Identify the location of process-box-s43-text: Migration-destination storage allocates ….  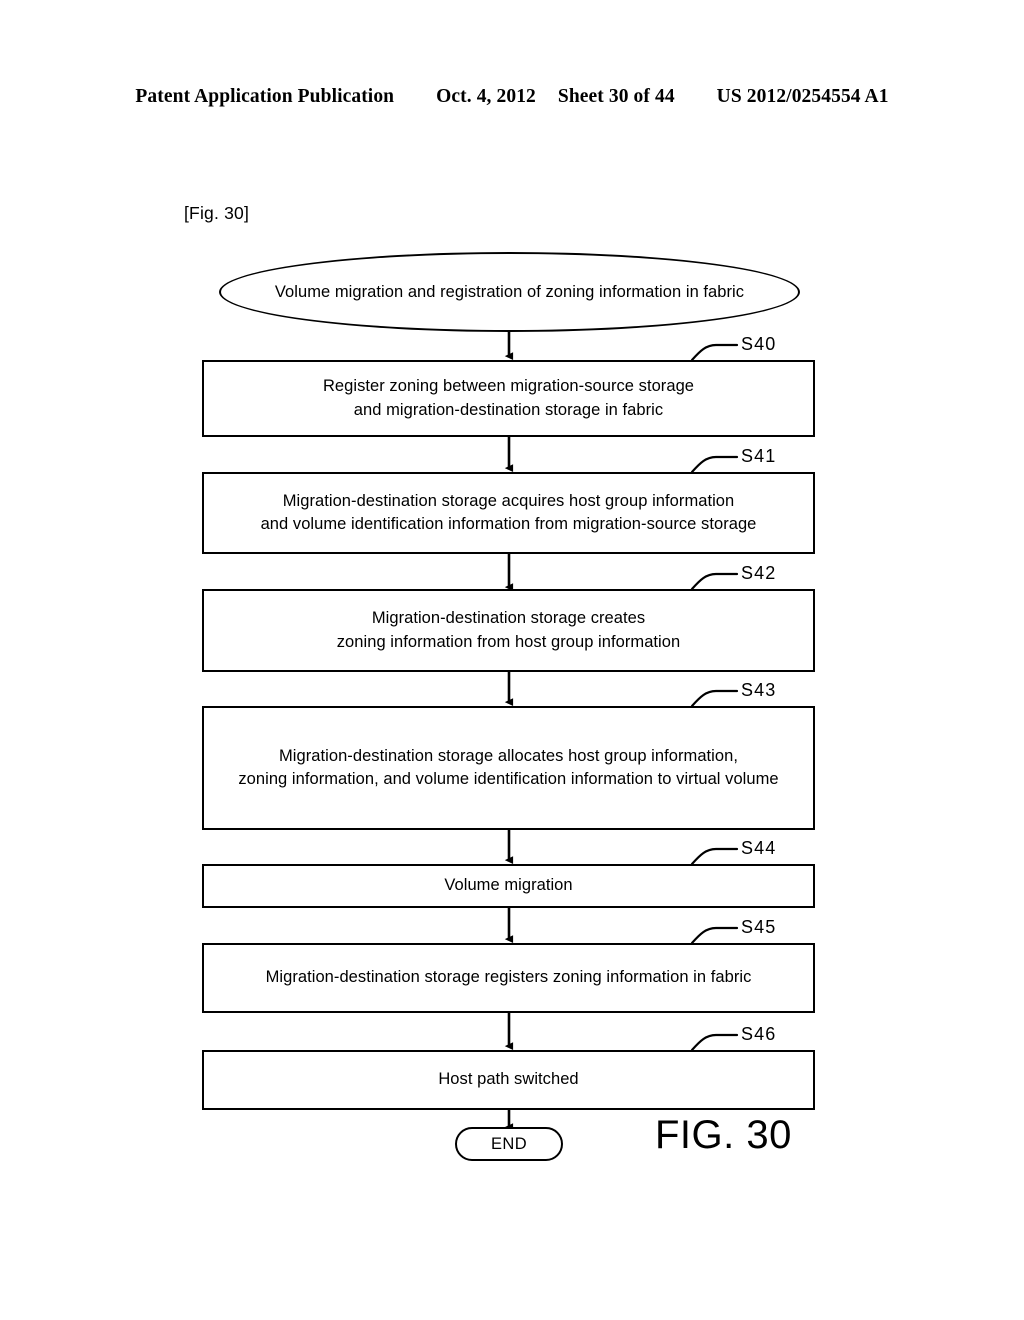
(508, 768).